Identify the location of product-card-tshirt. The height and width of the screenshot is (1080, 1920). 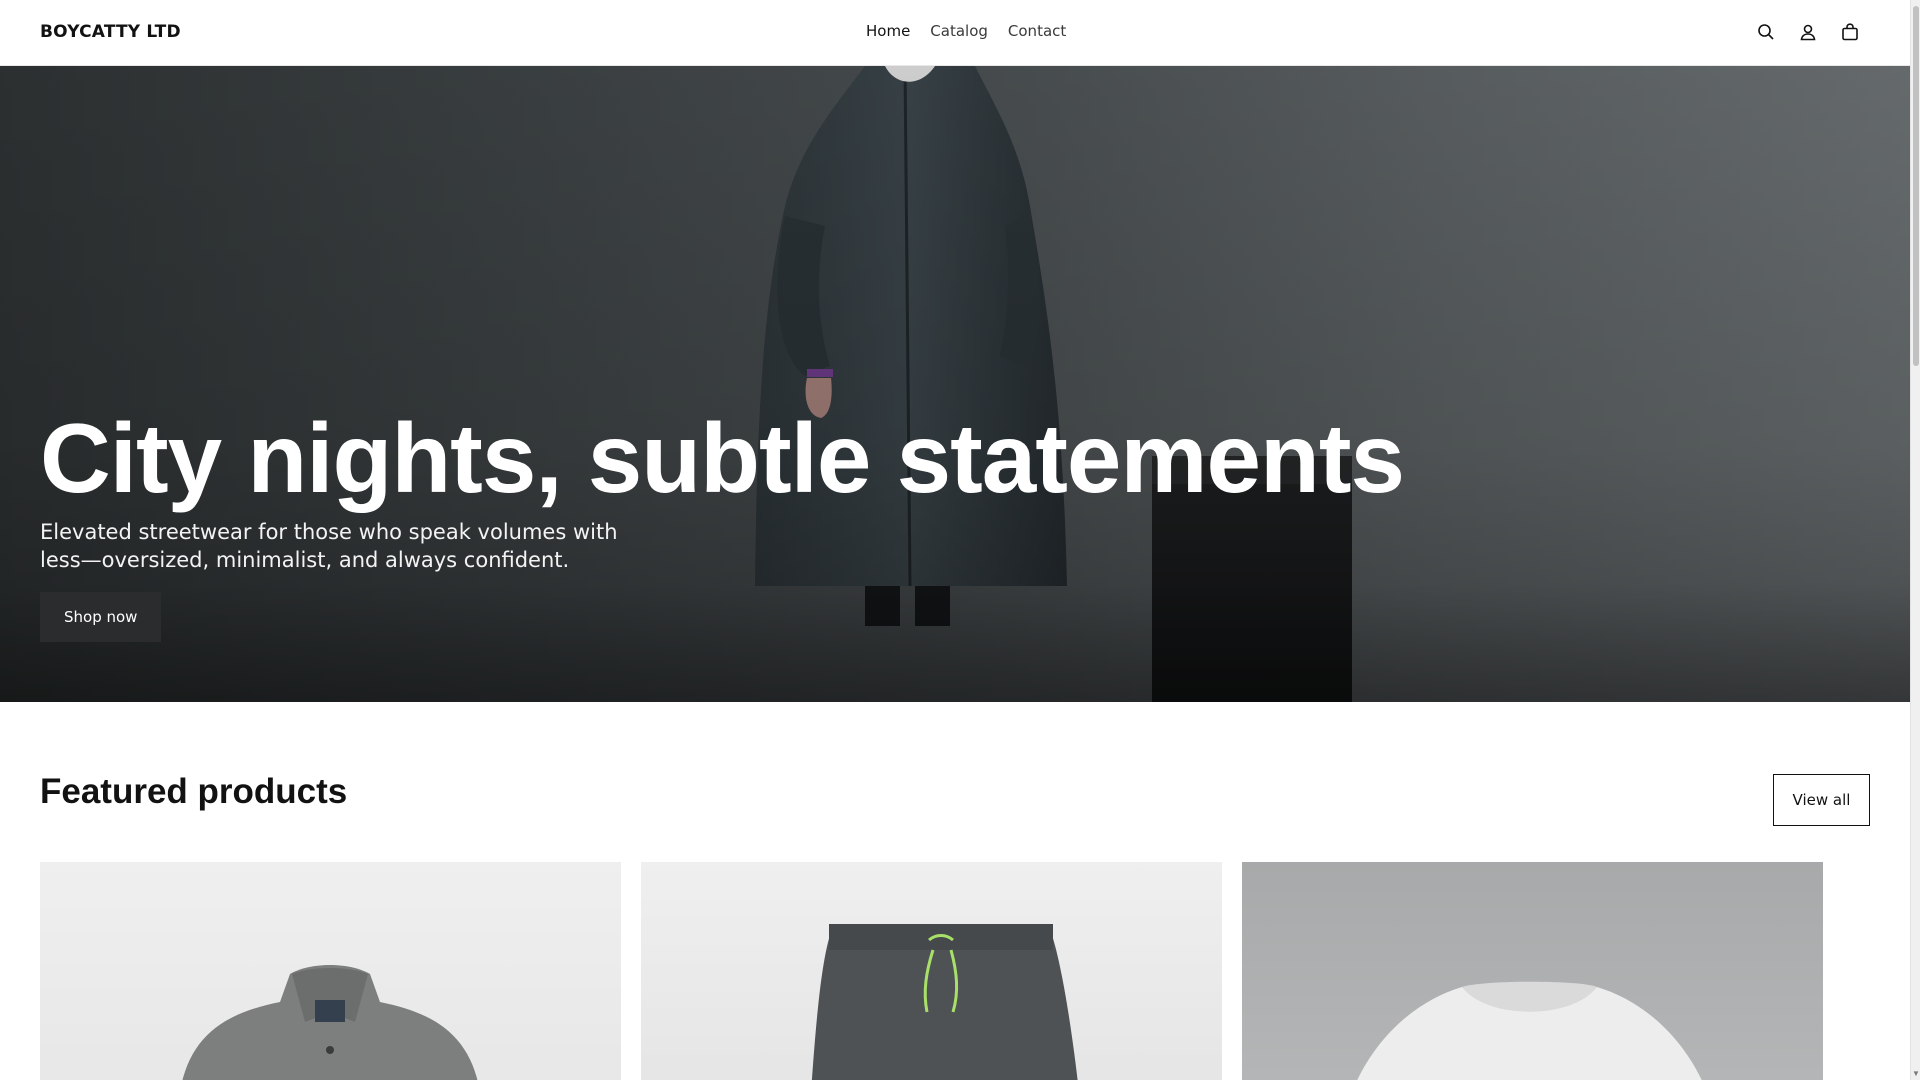
(1532, 971).